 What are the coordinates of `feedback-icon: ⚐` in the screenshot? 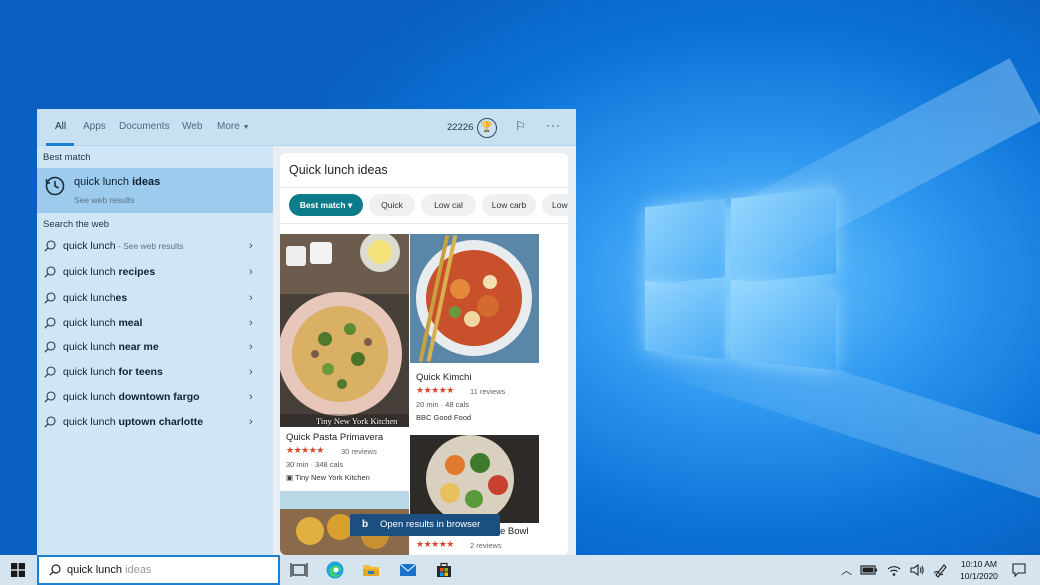 It's located at (520, 126).